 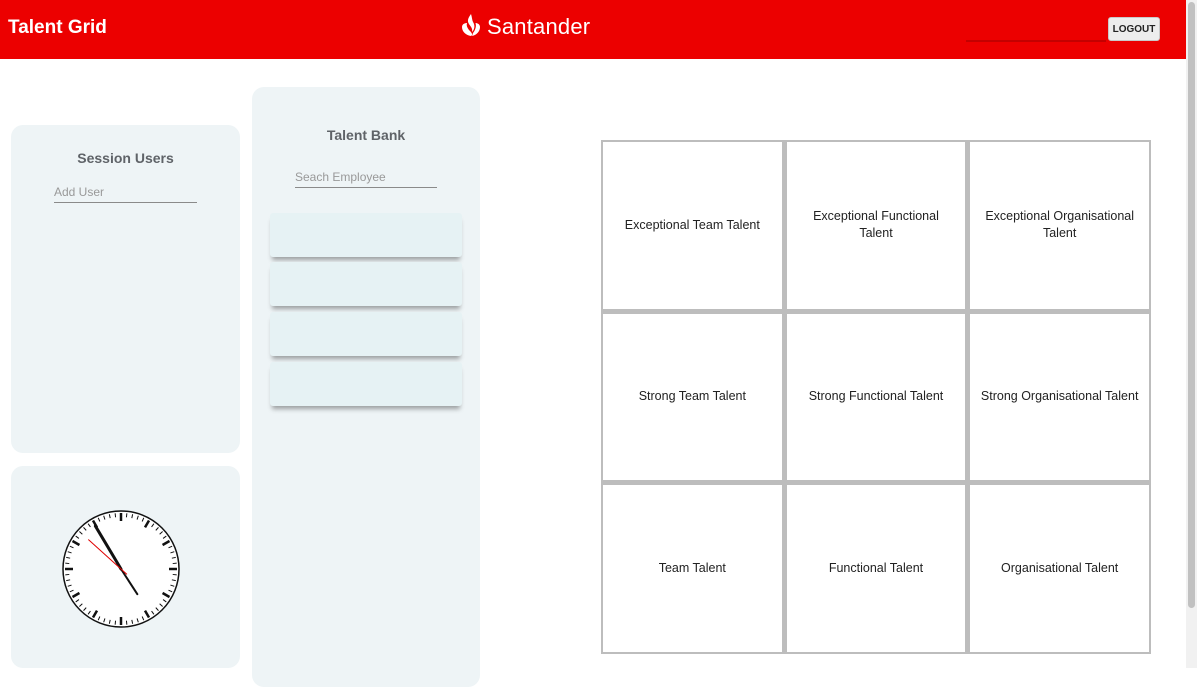 What do you see at coordinates (1059, 225) in the screenshot?
I see `grid-cell-exceptional-organisational: Exceptional Organisational Talent` at bounding box center [1059, 225].